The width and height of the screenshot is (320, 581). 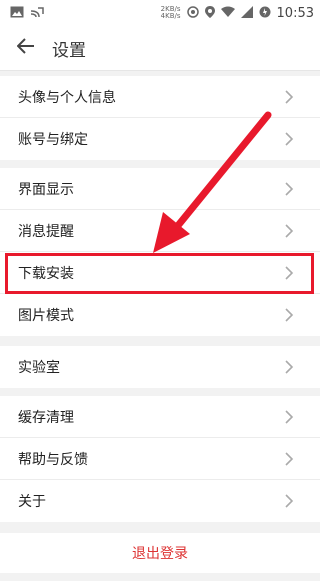 What do you see at coordinates (295, 13) in the screenshot?
I see `clock: 10:53` at bounding box center [295, 13].